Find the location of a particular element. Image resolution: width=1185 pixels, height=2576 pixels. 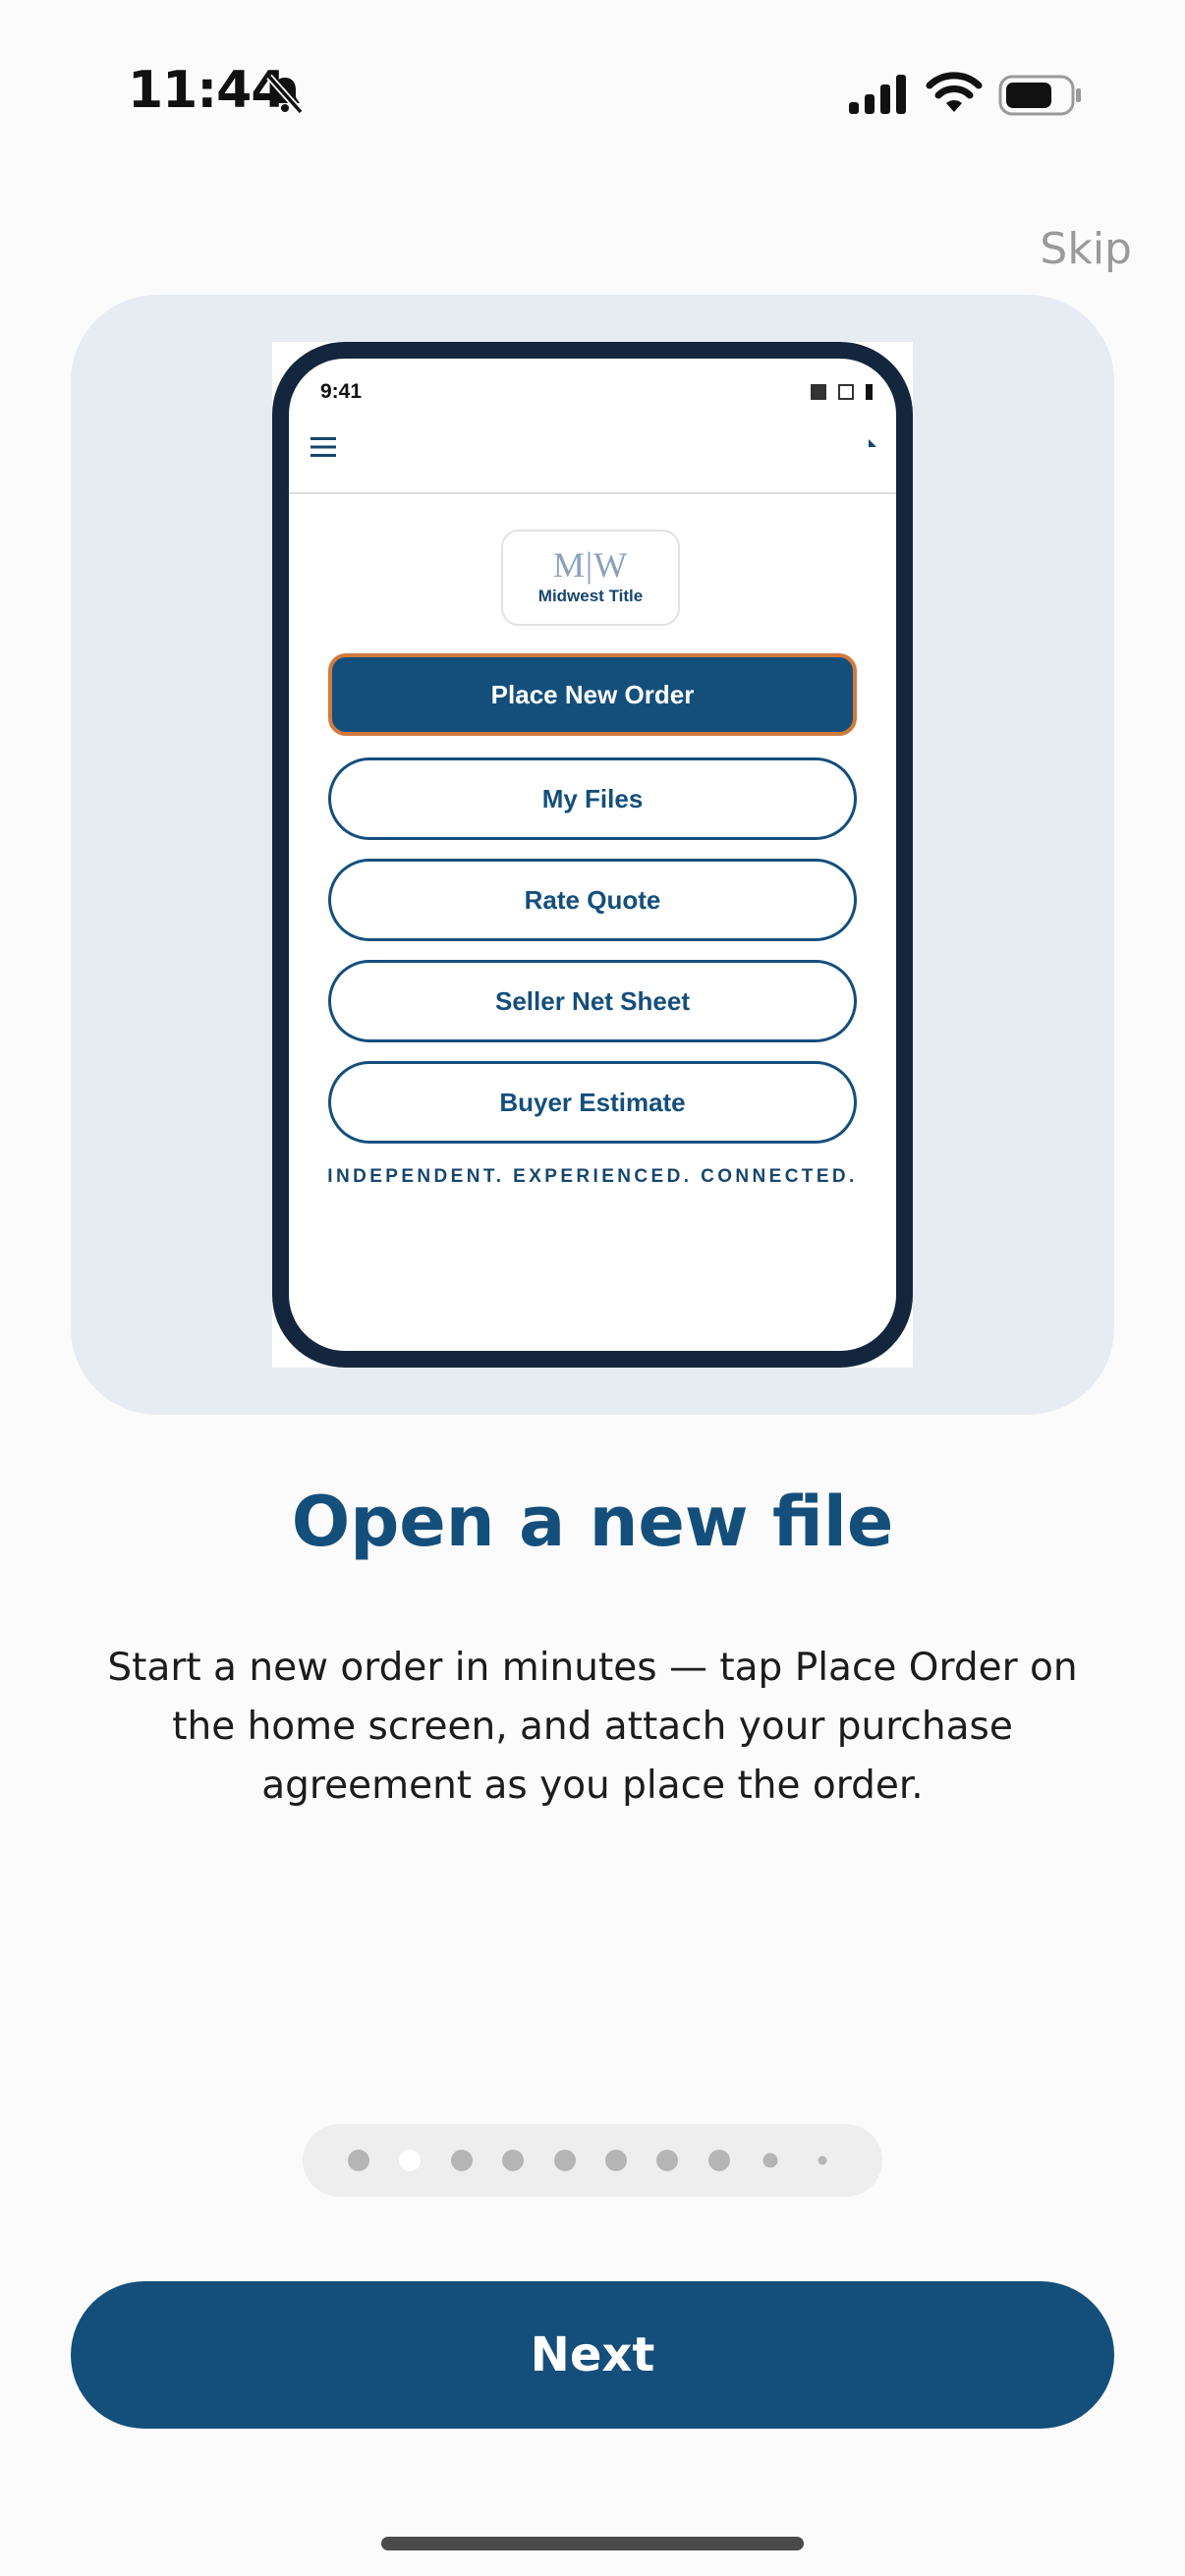

mock-corner-mark-icon is located at coordinates (873, 443).